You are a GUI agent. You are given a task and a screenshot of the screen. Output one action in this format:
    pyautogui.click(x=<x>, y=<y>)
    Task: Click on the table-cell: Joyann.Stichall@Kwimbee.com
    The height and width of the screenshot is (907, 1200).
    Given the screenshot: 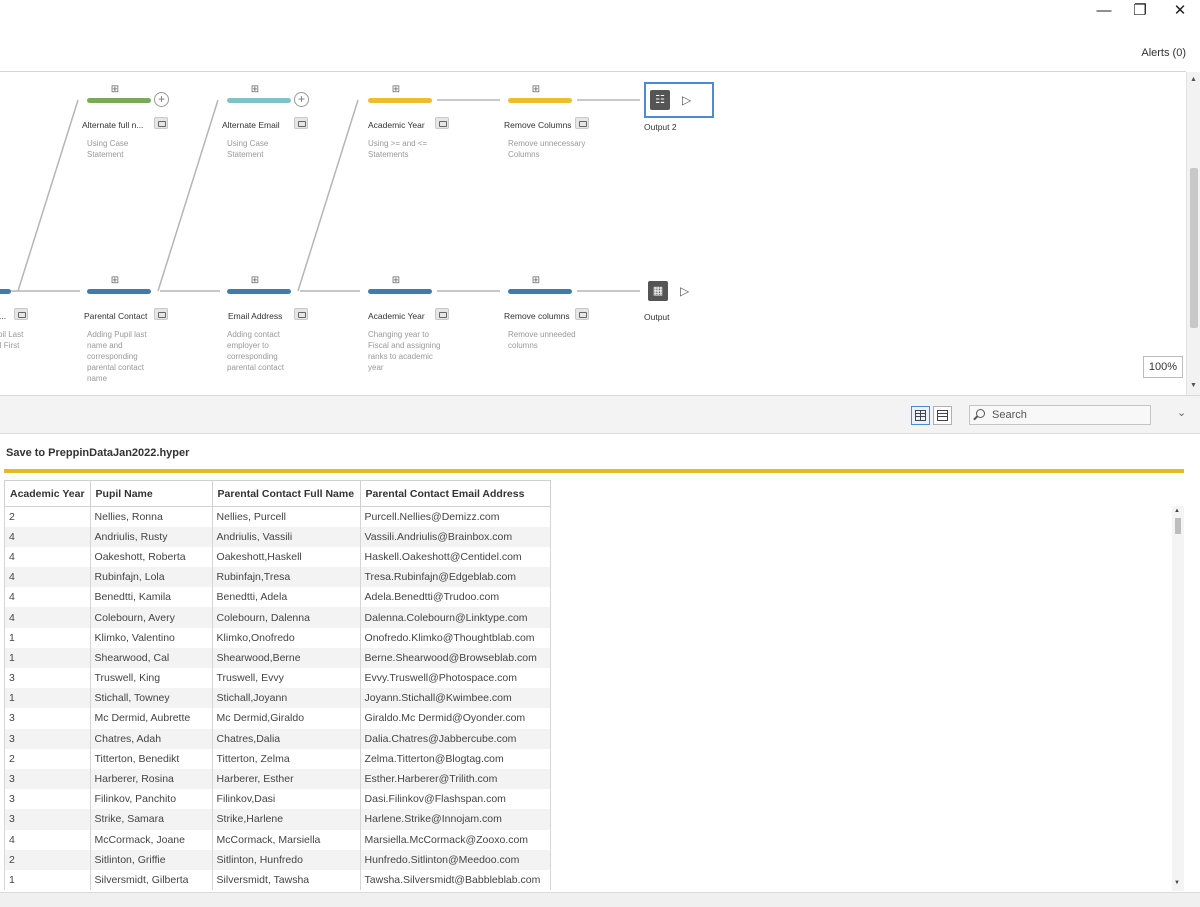 What is the action you would take?
    pyautogui.click(x=455, y=698)
    